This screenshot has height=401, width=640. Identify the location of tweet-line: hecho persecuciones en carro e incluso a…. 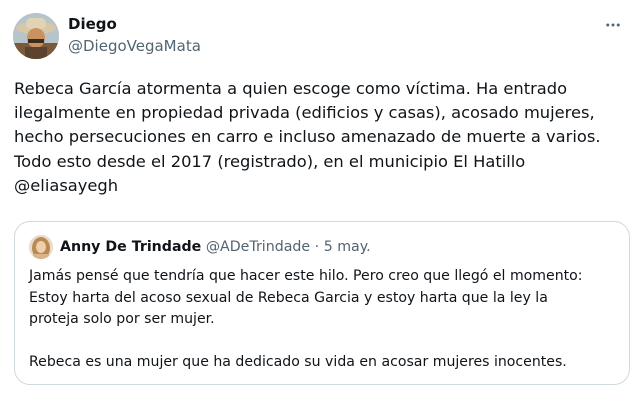
(307, 137).